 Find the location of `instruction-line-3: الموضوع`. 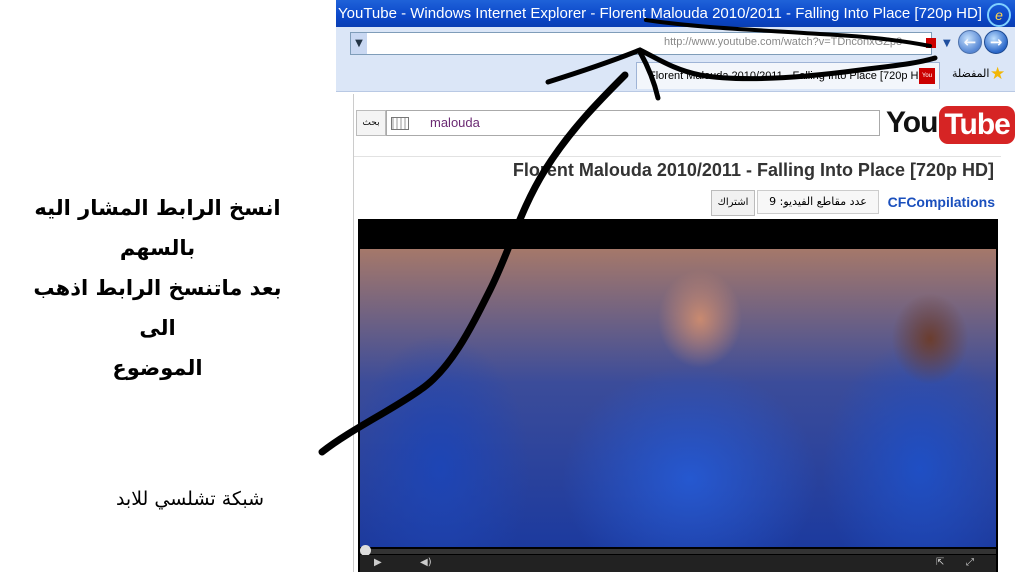

instruction-line-3: الموضوع is located at coordinates (157, 368).